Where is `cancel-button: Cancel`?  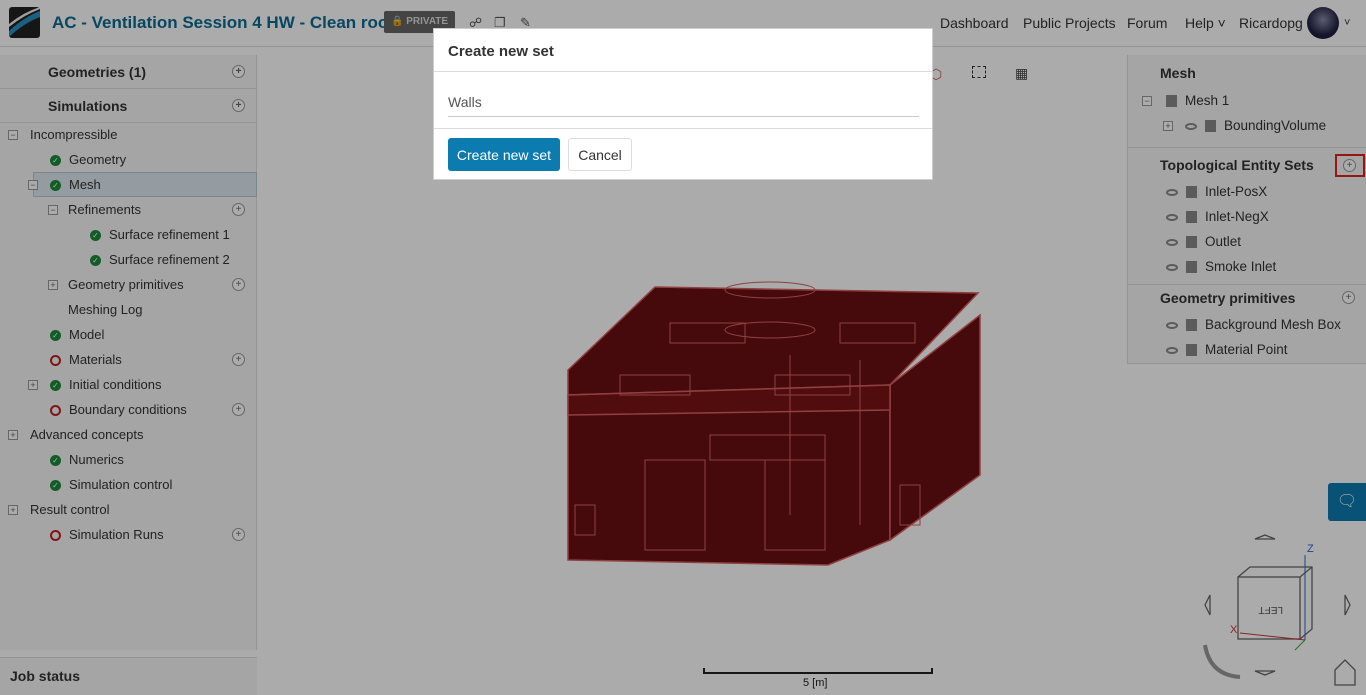
cancel-button: Cancel is located at coordinates (600, 154).